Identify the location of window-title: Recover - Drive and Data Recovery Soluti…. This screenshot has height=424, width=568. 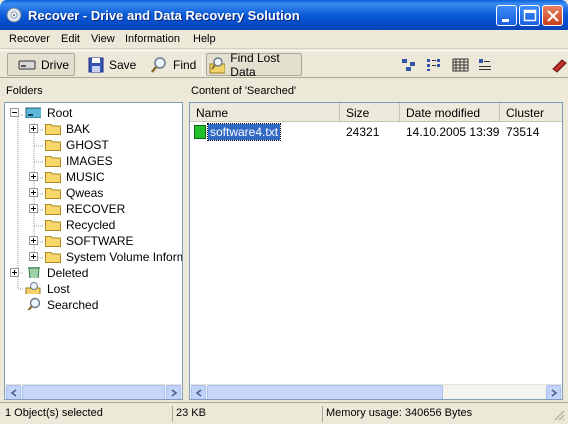
(164, 15).